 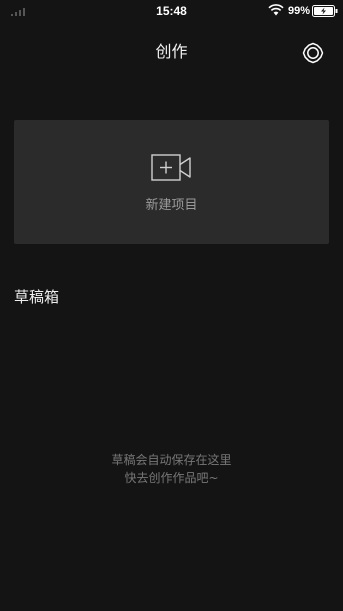 What do you see at coordinates (171, 478) in the screenshot?
I see `empty-message-line-2: 快去创作作品吧~` at bounding box center [171, 478].